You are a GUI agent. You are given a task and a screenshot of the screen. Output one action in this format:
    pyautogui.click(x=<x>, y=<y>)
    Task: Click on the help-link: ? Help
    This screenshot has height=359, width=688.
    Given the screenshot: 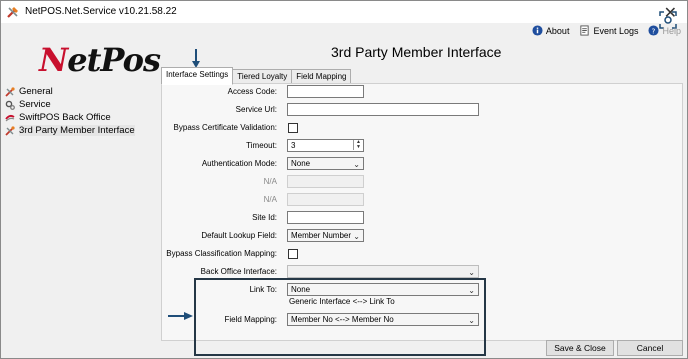 What is the action you would take?
    pyautogui.click(x=664, y=30)
    